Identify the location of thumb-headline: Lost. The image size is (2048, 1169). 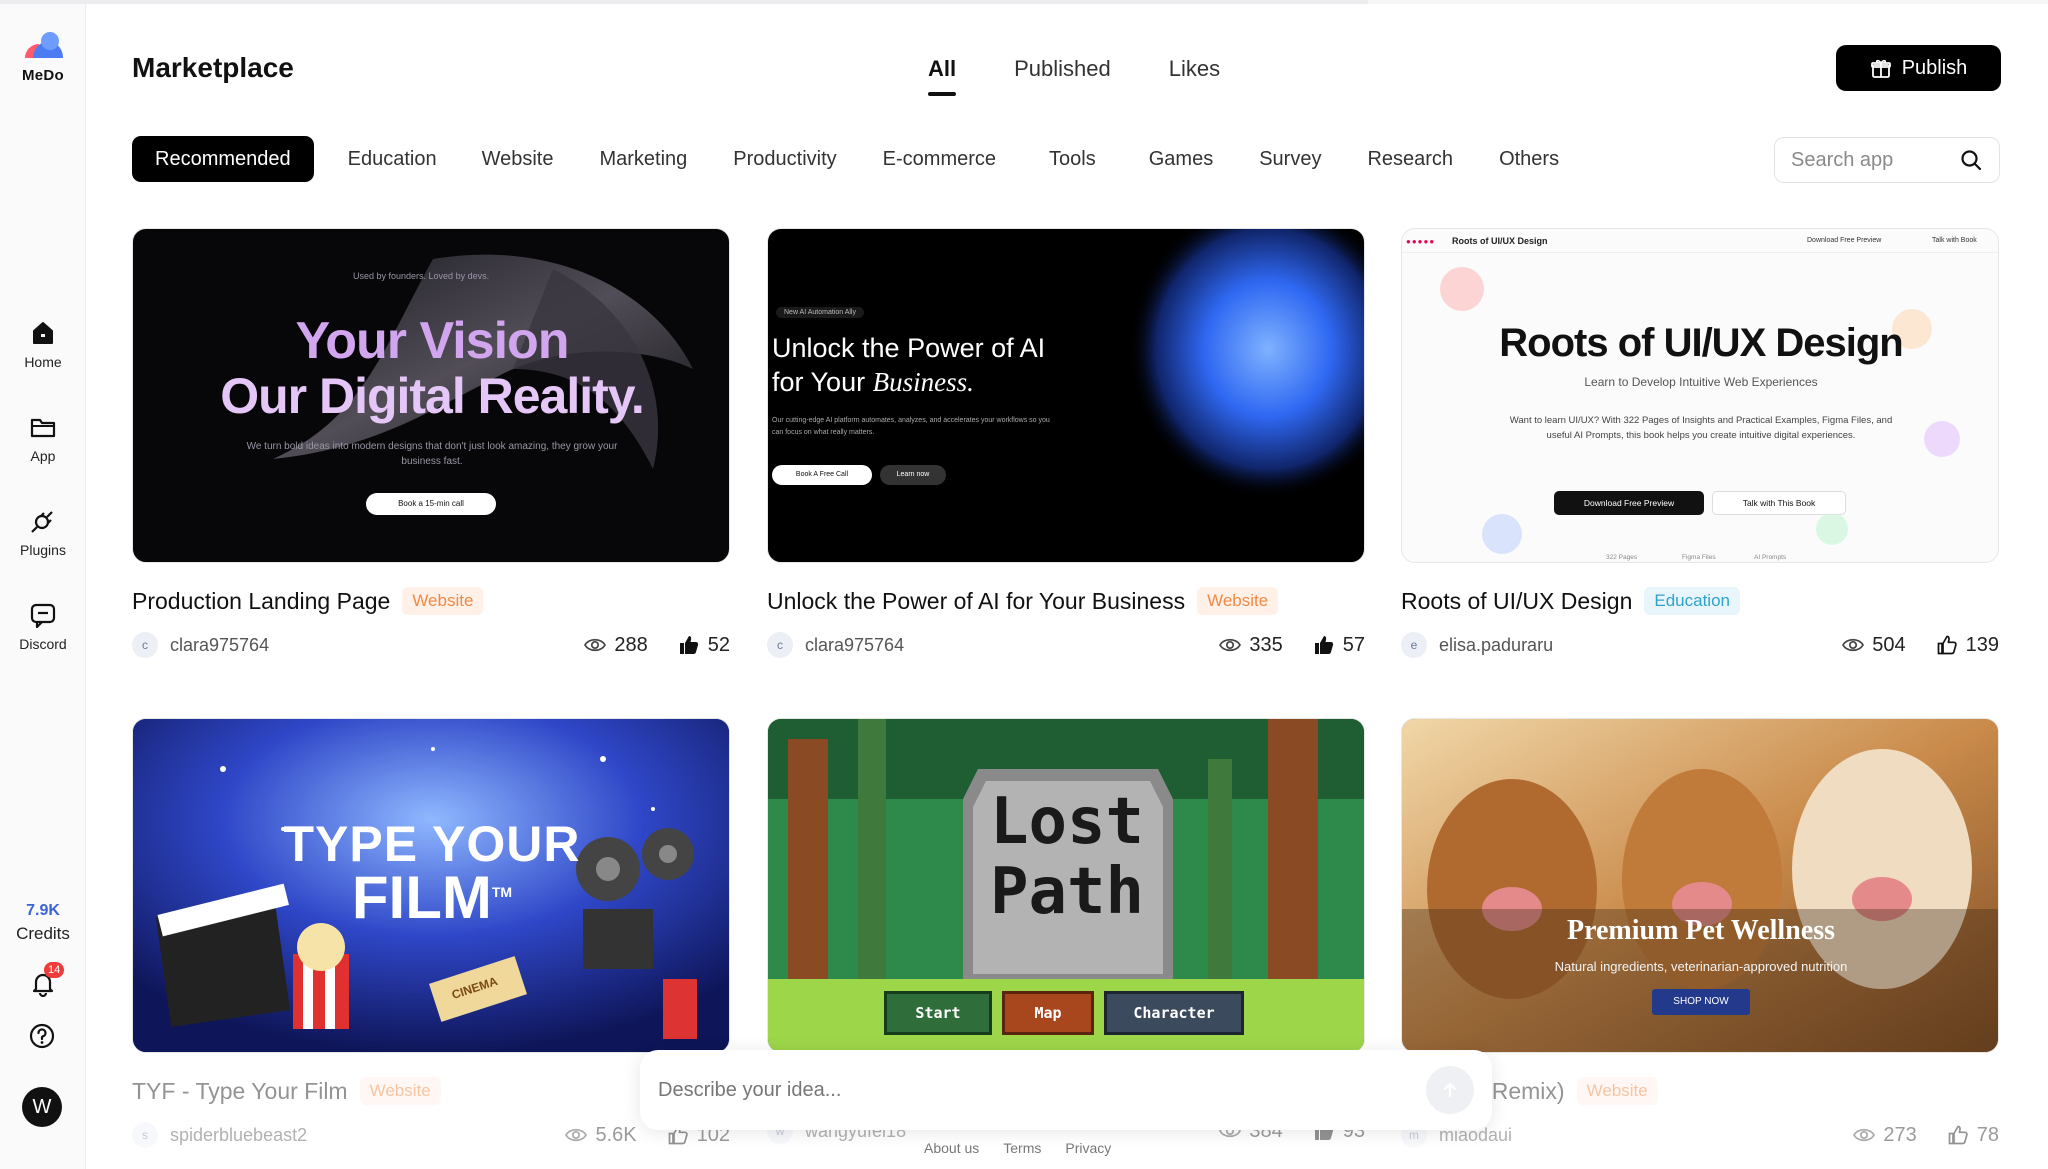
(1067, 822).